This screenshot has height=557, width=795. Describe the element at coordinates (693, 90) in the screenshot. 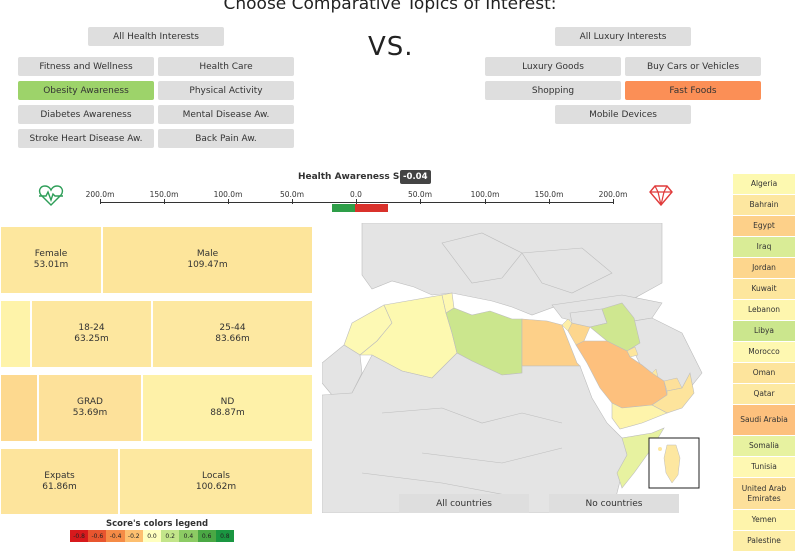

I see `fast-foods-button: Fast Foods` at that location.